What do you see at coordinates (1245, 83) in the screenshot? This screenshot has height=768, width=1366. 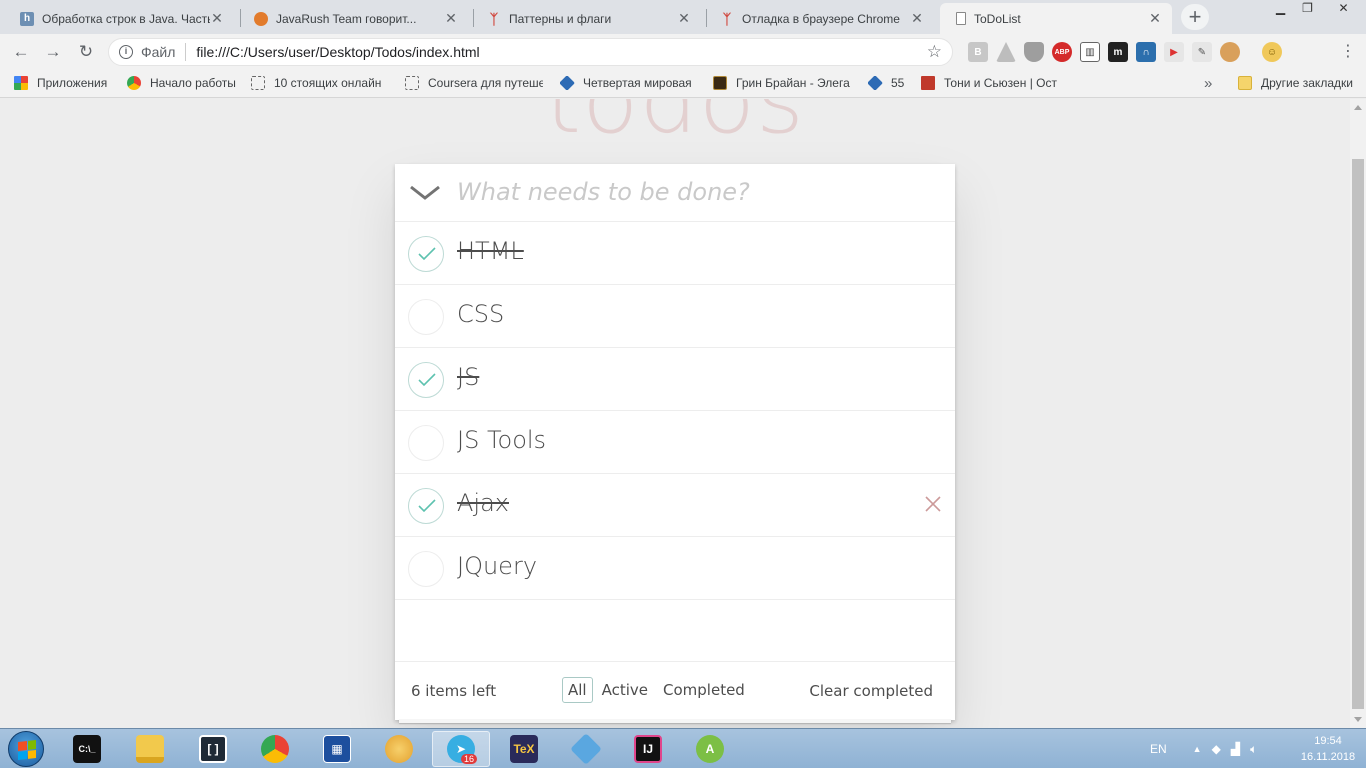 I see `folder-icon` at bounding box center [1245, 83].